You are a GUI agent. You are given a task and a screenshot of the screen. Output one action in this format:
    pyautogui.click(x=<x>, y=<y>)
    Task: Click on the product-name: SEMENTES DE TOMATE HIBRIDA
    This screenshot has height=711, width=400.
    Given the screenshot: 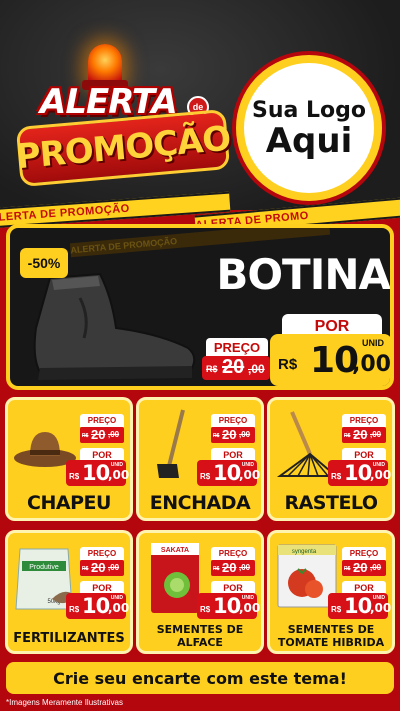 What is the action you would take?
    pyautogui.click(x=331, y=636)
    